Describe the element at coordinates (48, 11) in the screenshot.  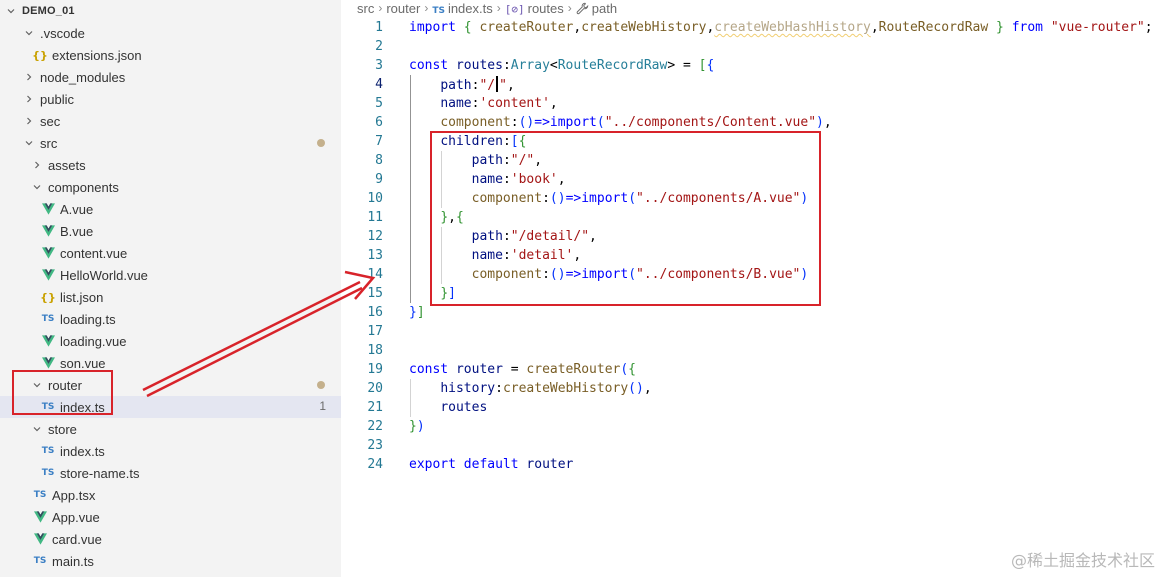
I see `explorer-item-label: DEMO_01` at that location.